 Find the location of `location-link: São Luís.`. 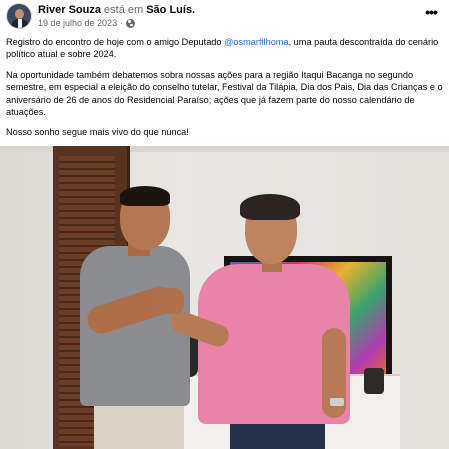

location-link: São Luís. is located at coordinates (170, 10).